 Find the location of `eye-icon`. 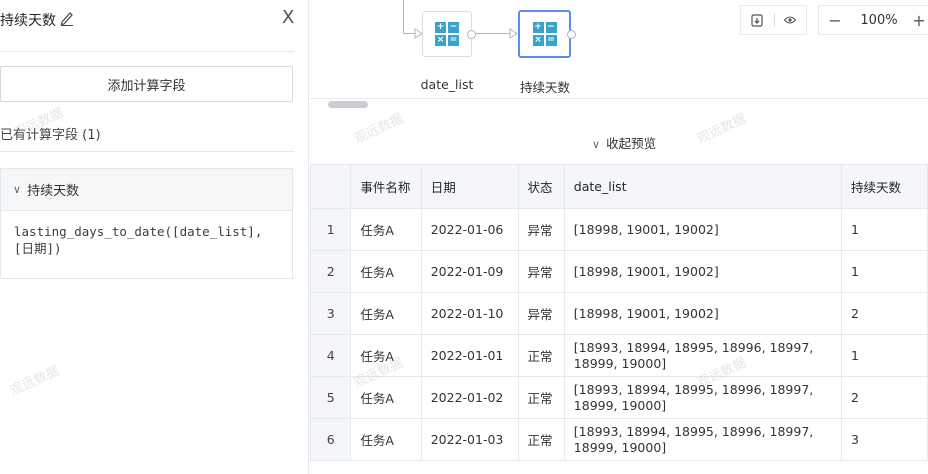

eye-icon is located at coordinates (790, 20).